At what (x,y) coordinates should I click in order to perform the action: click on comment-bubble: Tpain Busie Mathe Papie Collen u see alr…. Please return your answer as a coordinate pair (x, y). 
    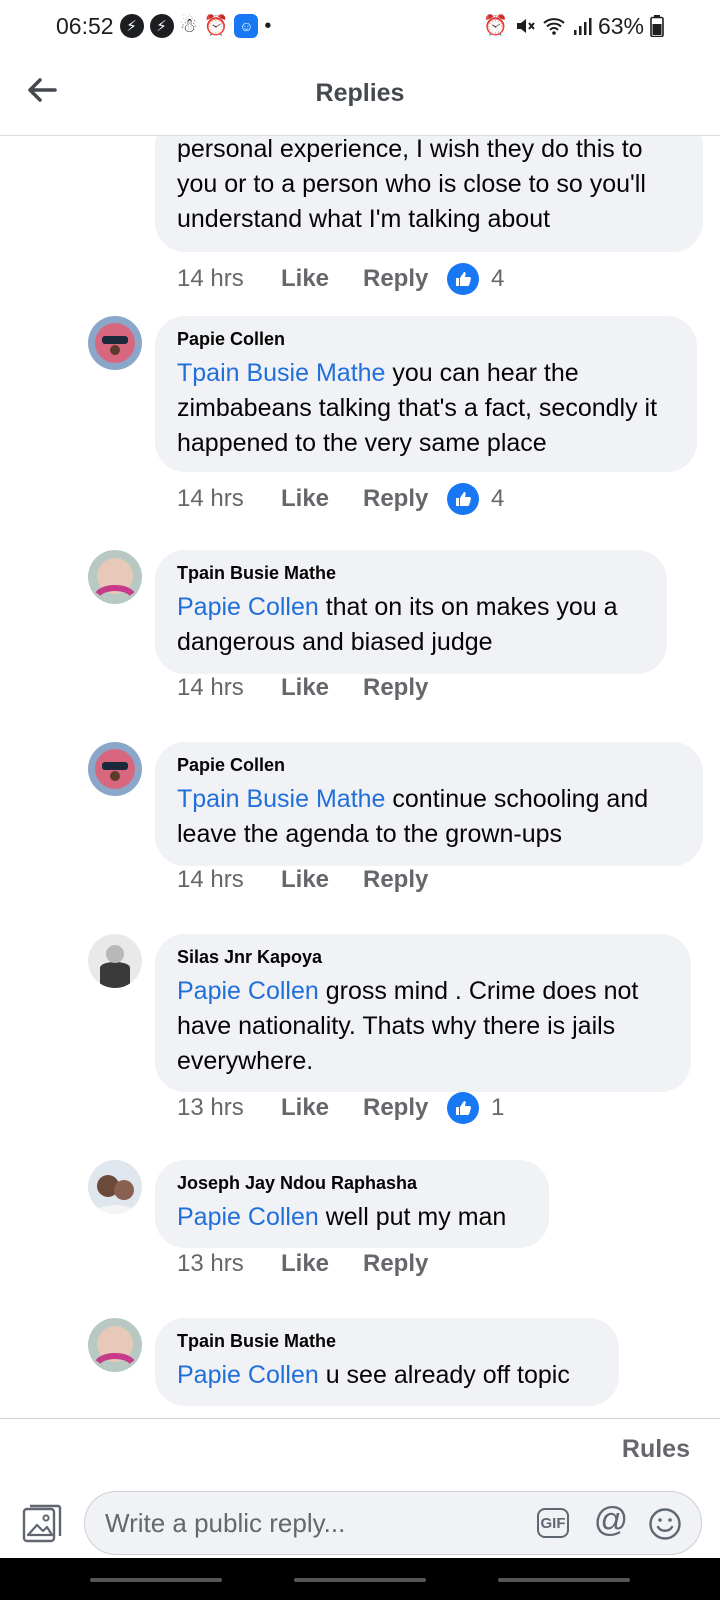
    Looking at the image, I should click on (387, 1362).